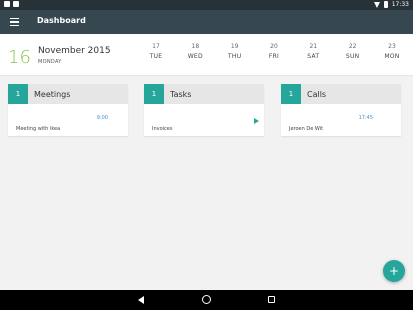  What do you see at coordinates (154, 94) in the screenshot?
I see `tasks-count-badge: 1` at bounding box center [154, 94].